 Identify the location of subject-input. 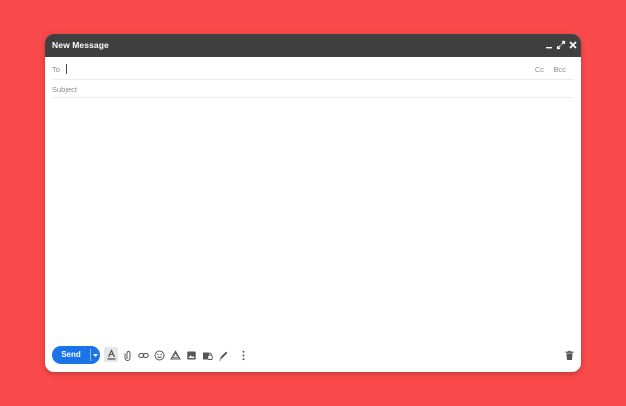
(307, 89).